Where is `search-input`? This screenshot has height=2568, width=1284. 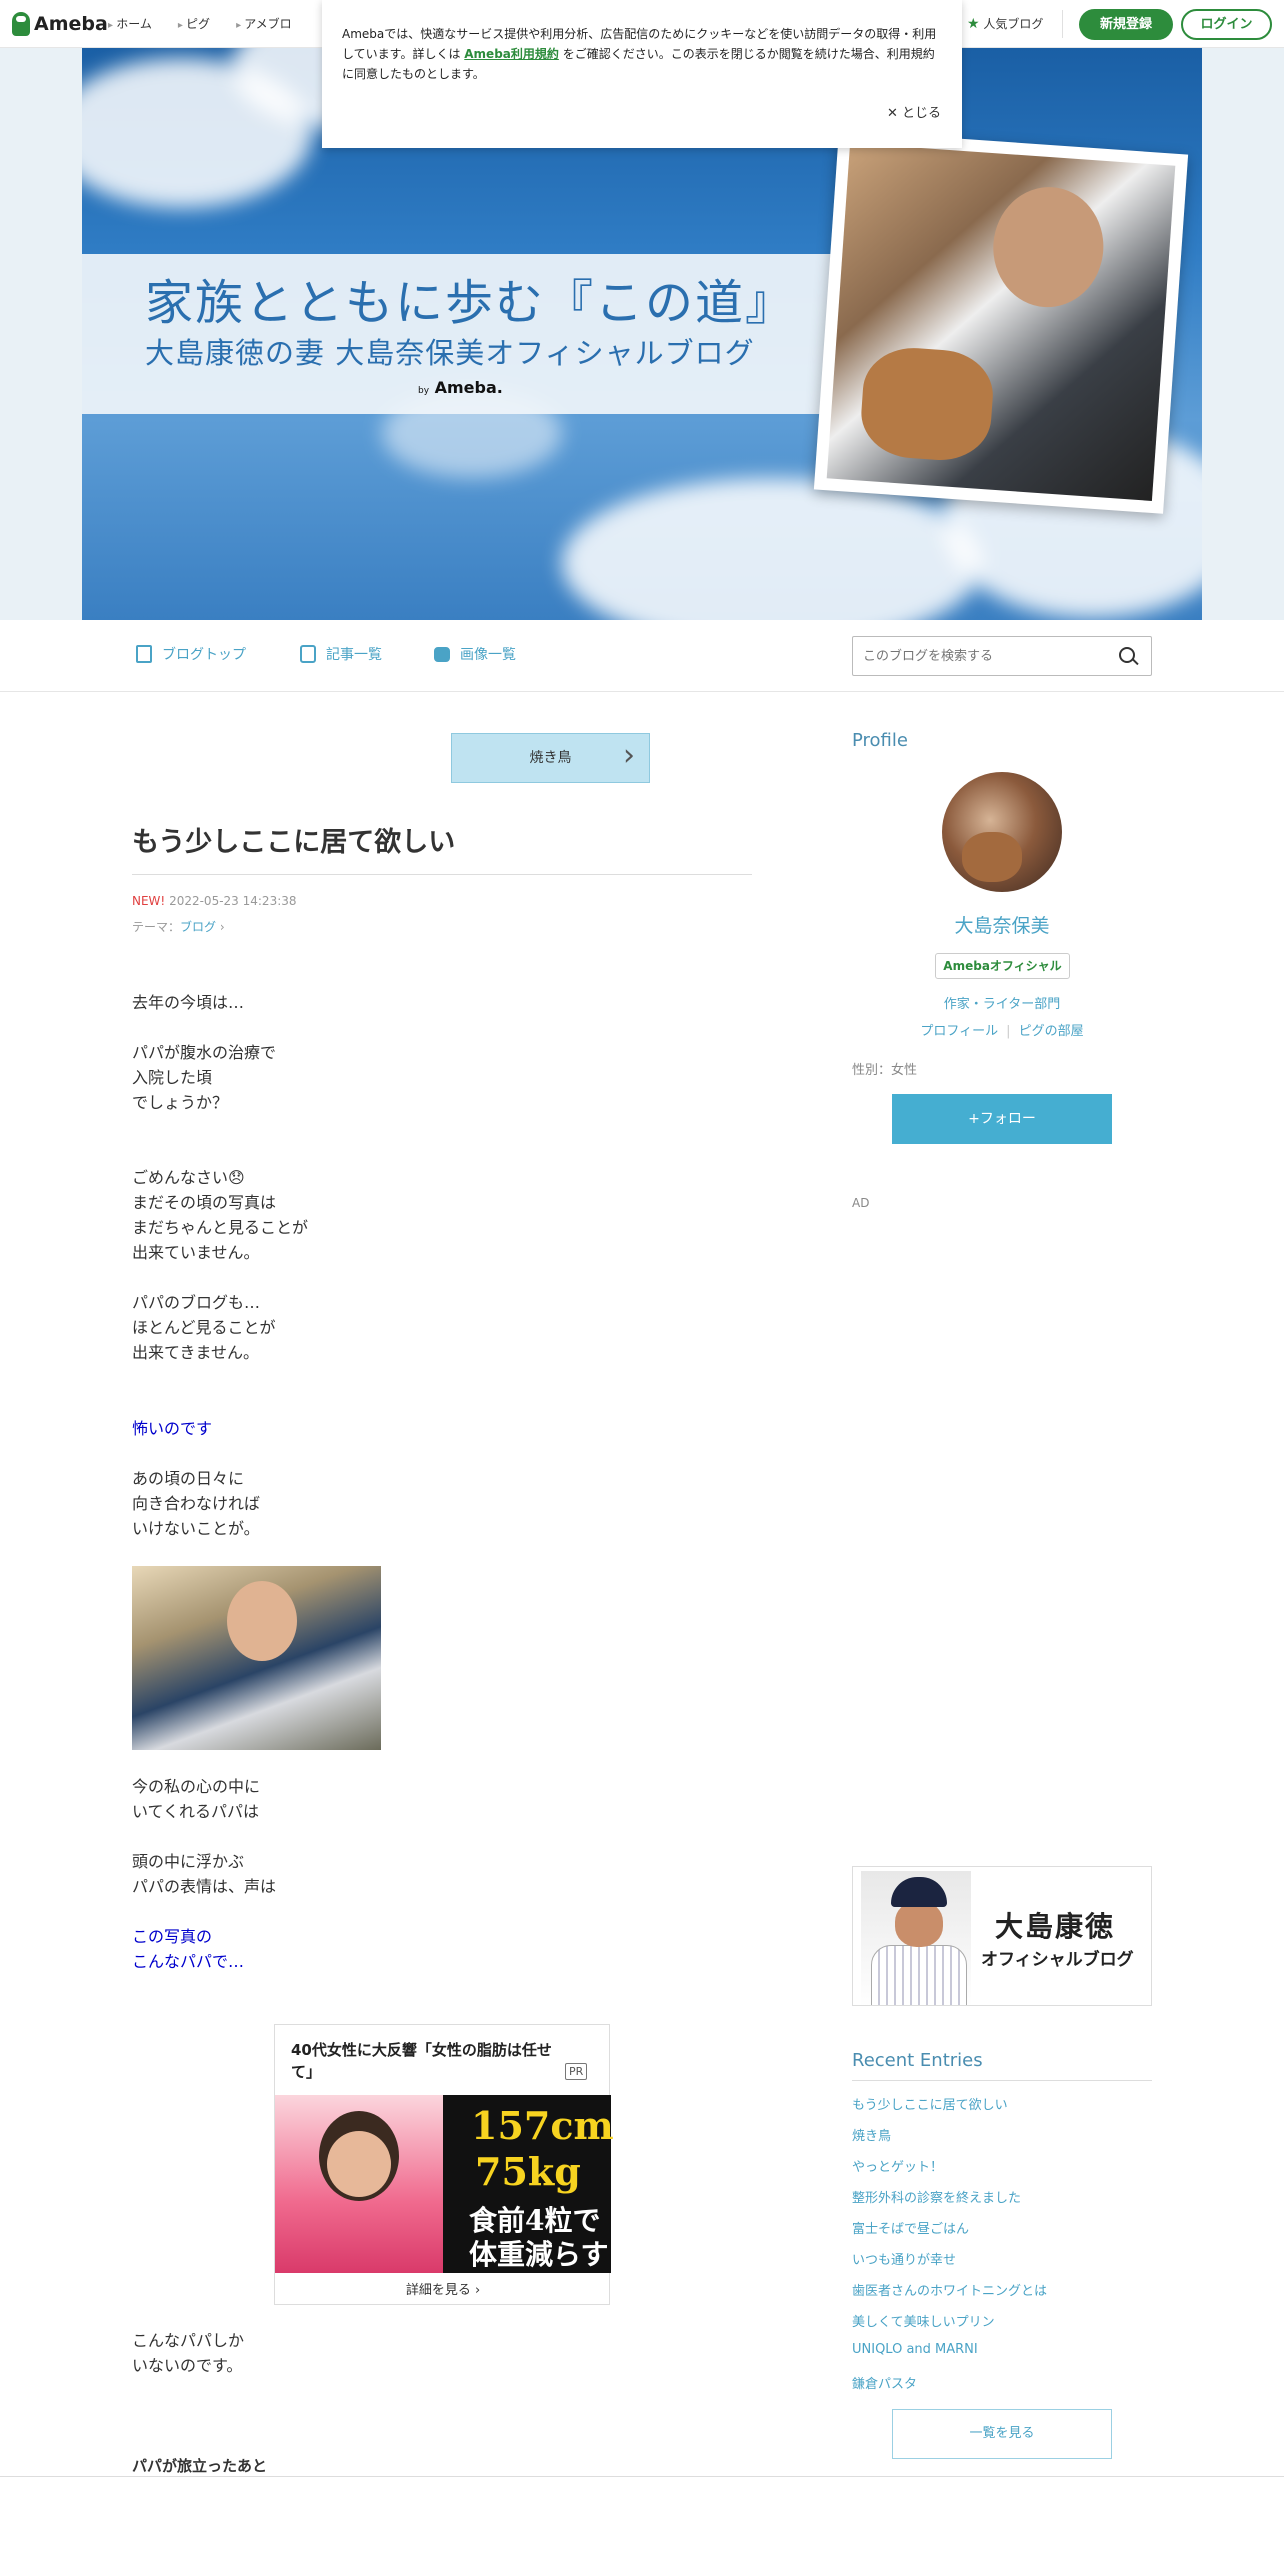 search-input is located at coordinates (983, 656).